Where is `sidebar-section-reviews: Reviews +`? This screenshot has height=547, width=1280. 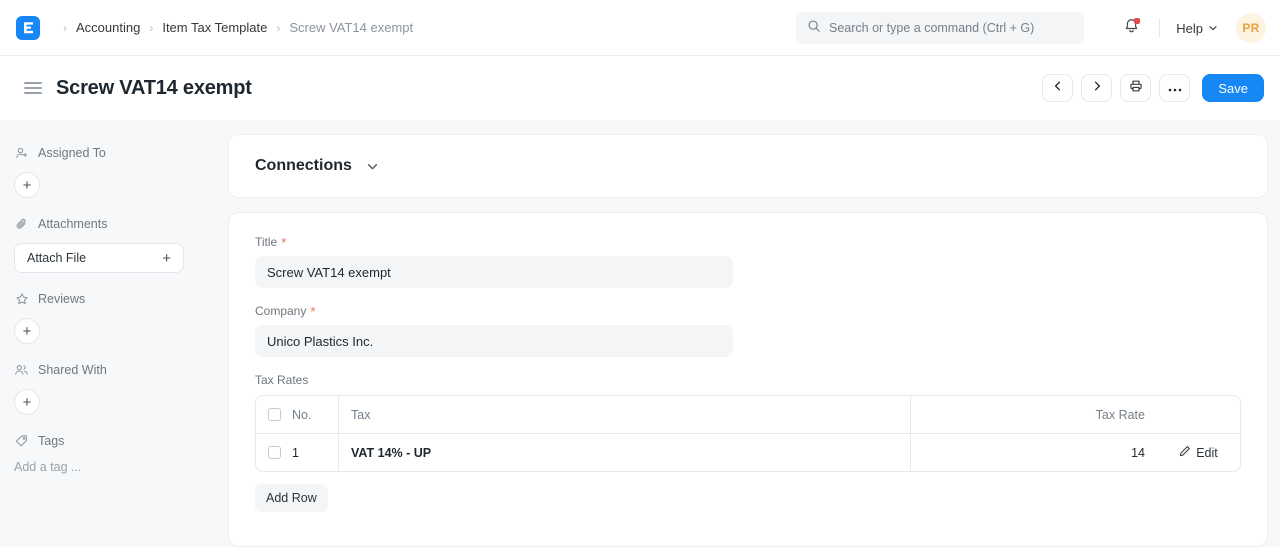 sidebar-section-reviews: Reviews + is located at coordinates (114, 316).